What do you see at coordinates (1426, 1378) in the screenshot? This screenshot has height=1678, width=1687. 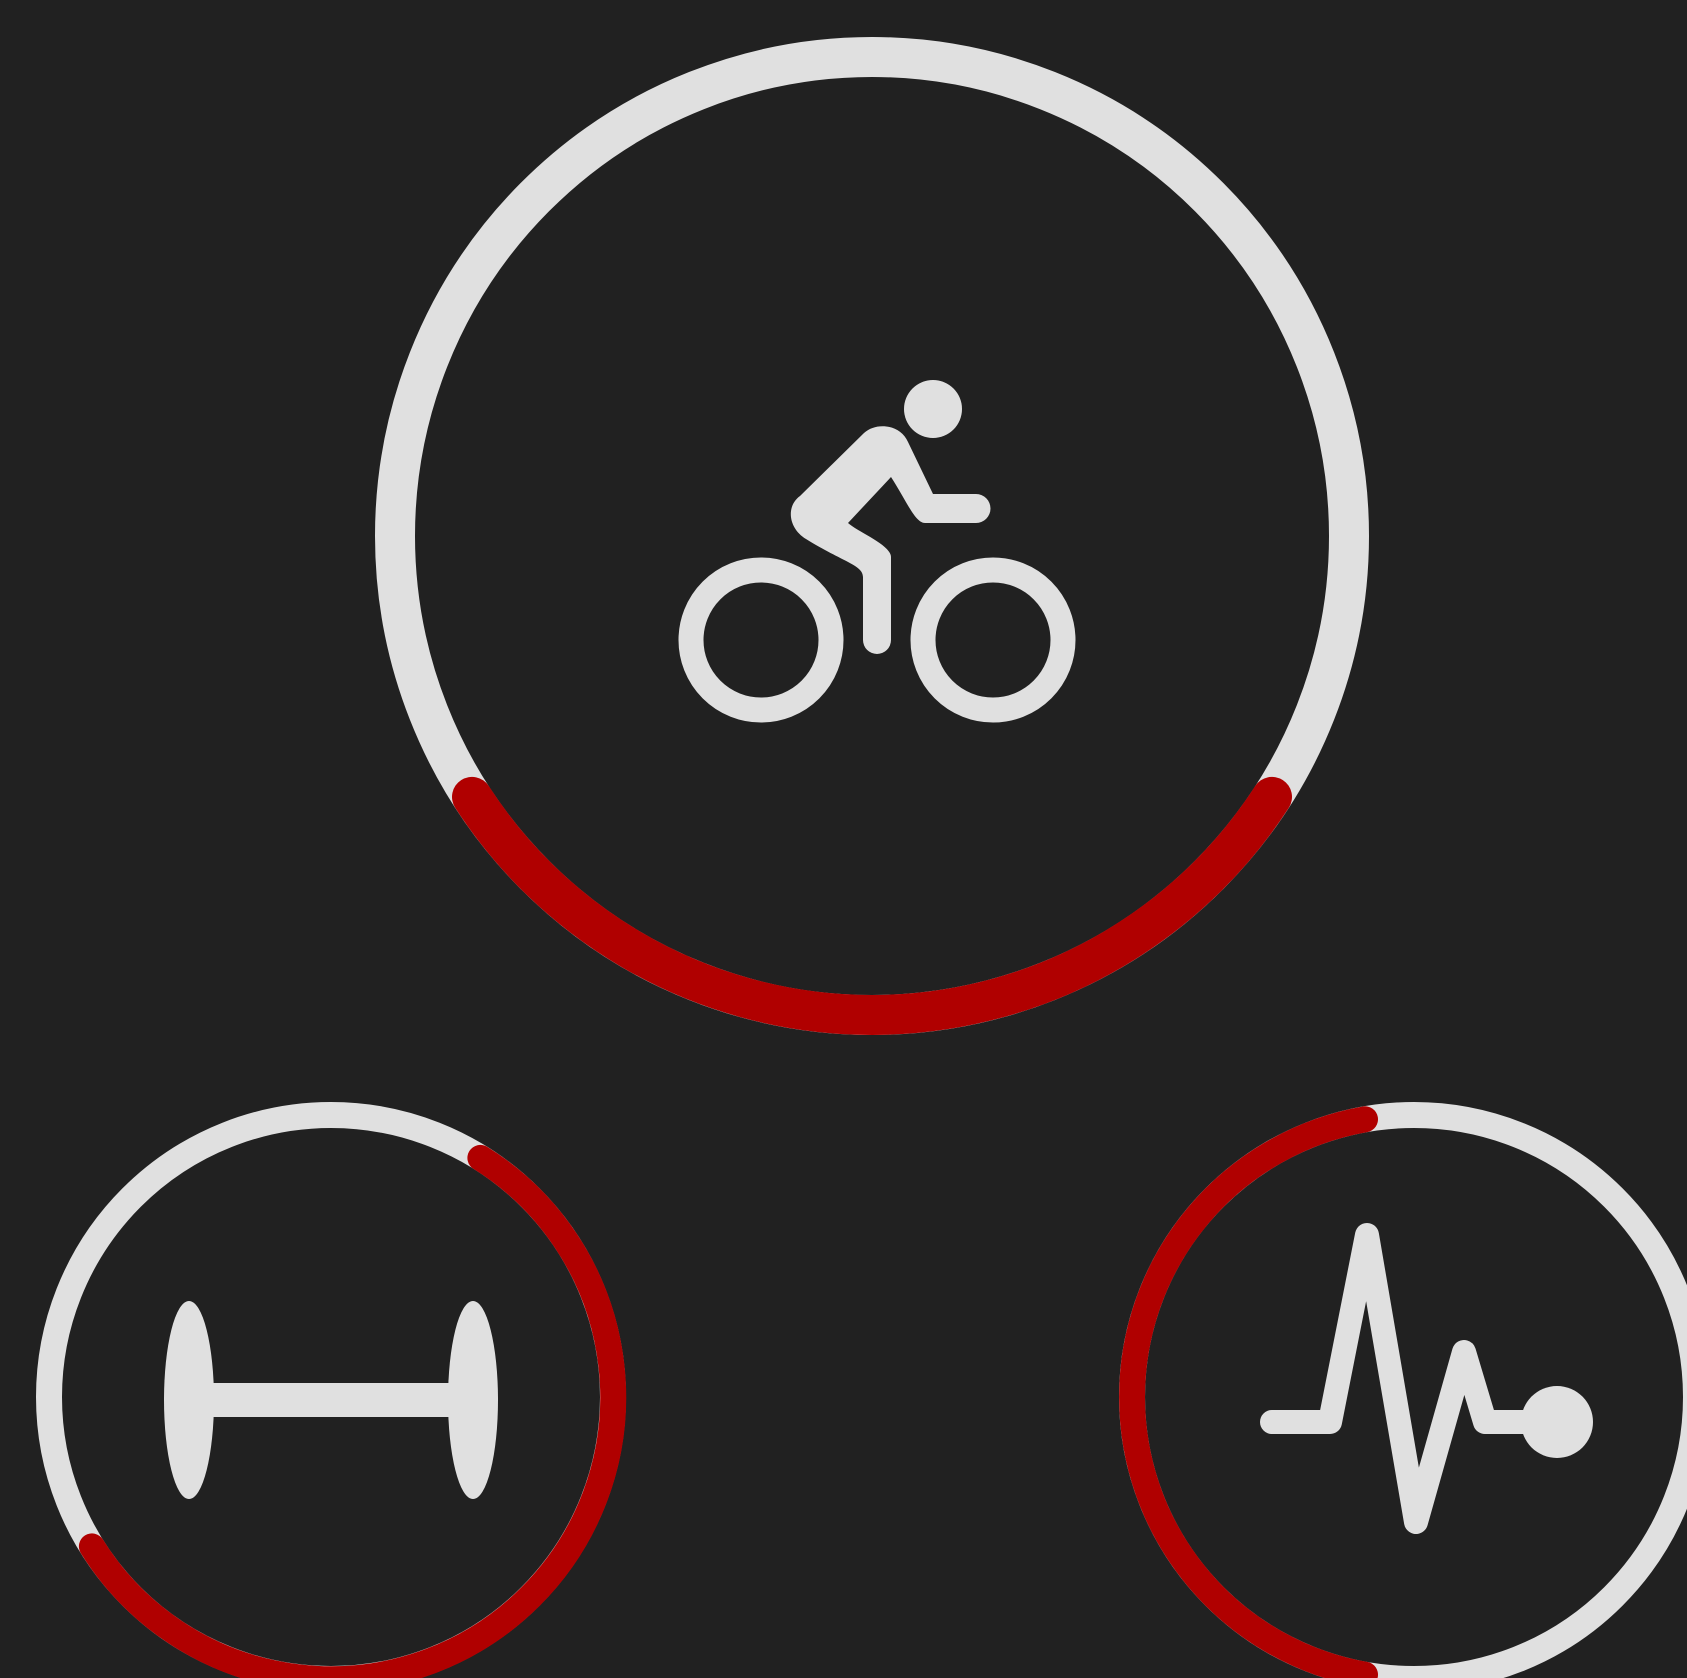 I see `heartbeat-icon` at bounding box center [1426, 1378].